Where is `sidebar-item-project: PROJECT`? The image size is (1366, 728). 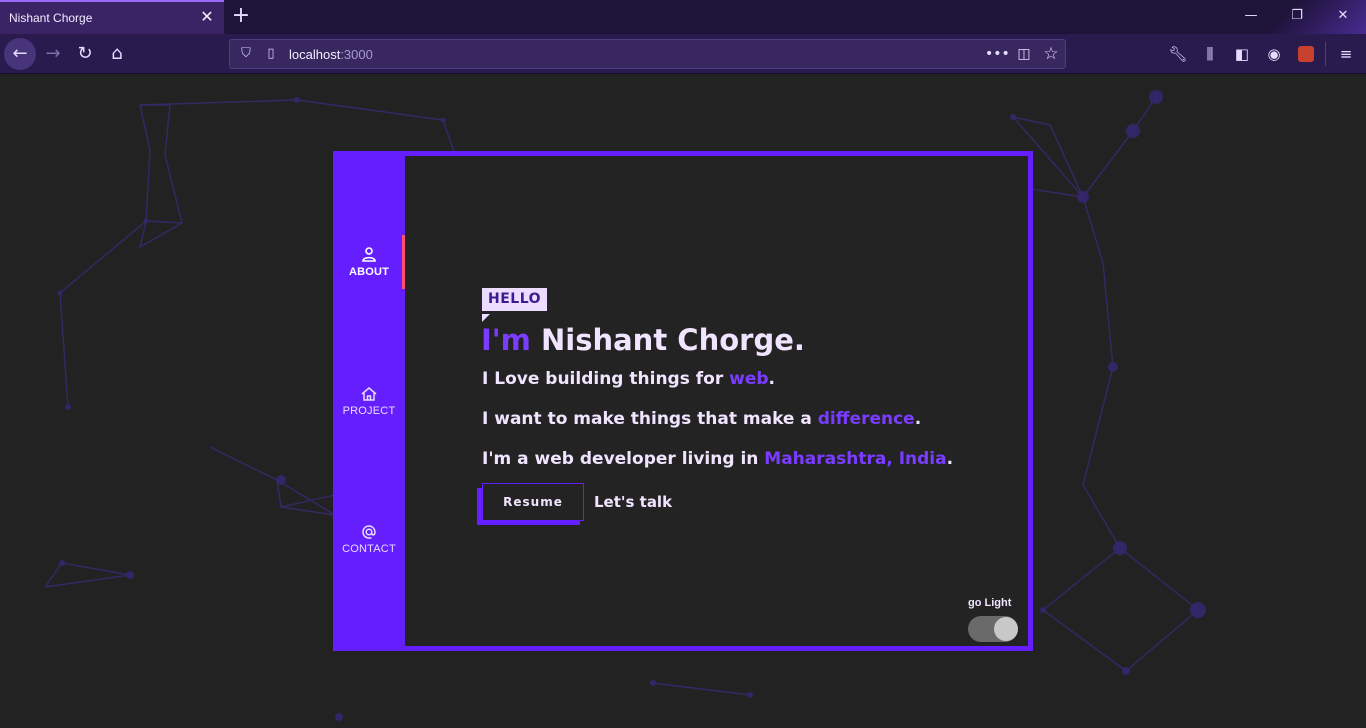 sidebar-item-project: PROJECT is located at coordinates (369, 413).